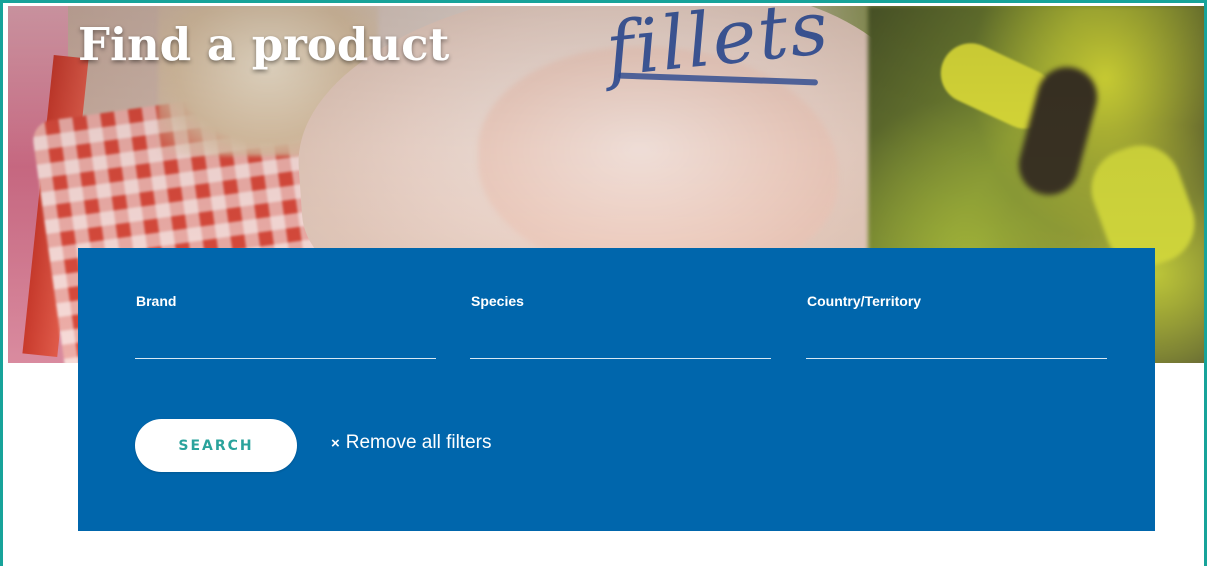 Image resolution: width=1207 pixels, height=566 pixels. Describe the element at coordinates (418, 442) in the screenshot. I see `remove-all-filters-label: Remove all filters` at that location.